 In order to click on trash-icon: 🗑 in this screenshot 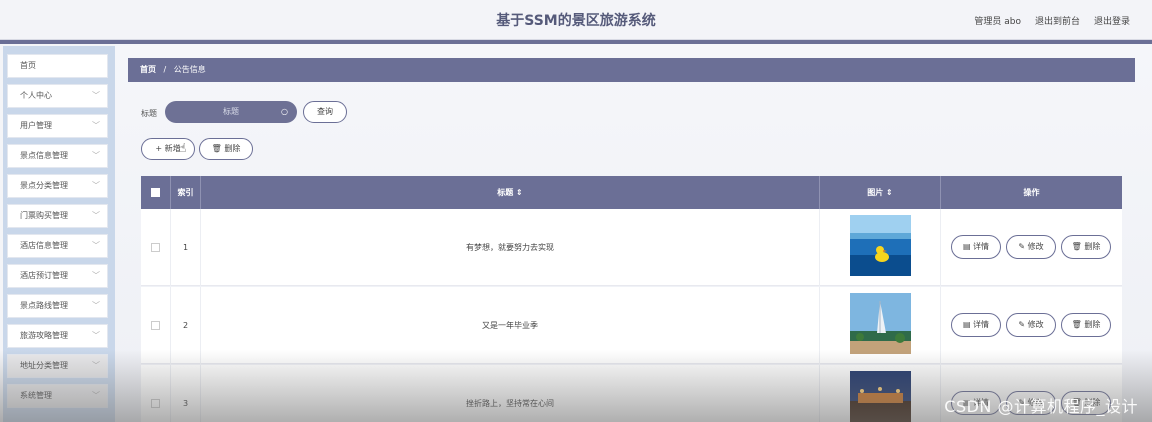, I will do `click(1076, 324)`.